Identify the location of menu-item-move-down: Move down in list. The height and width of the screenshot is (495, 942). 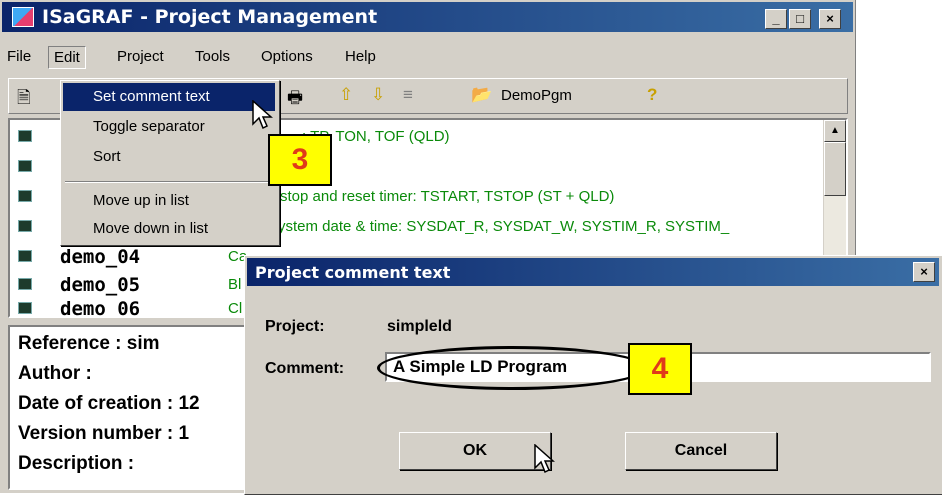
(169, 229).